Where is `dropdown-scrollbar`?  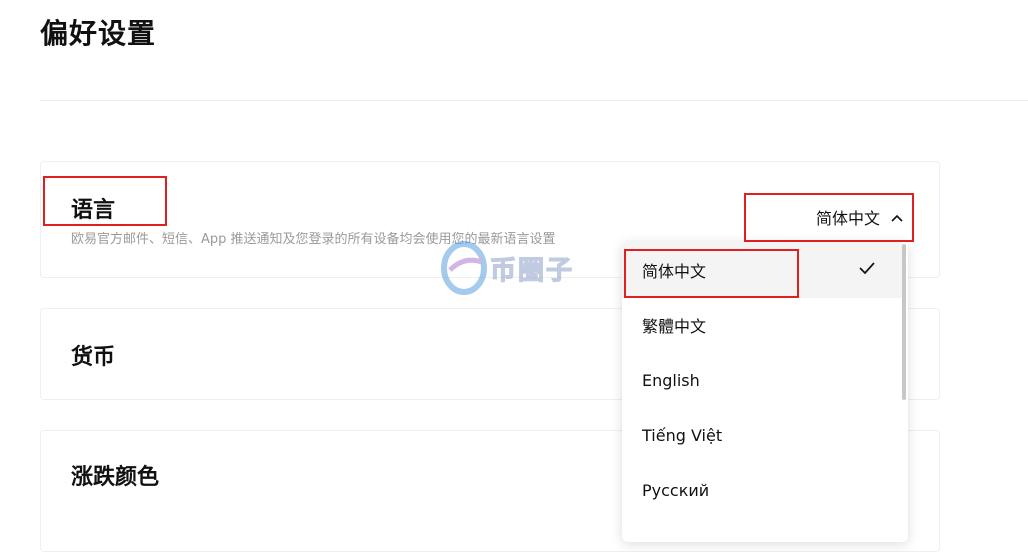 dropdown-scrollbar is located at coordinates (904, 322).